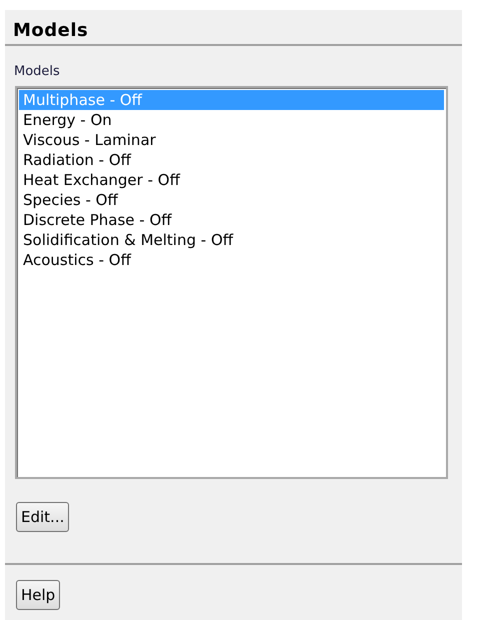  Describe the element at coordinates (38, 595) in the screenshot. I see `help-button: Help` at that location.